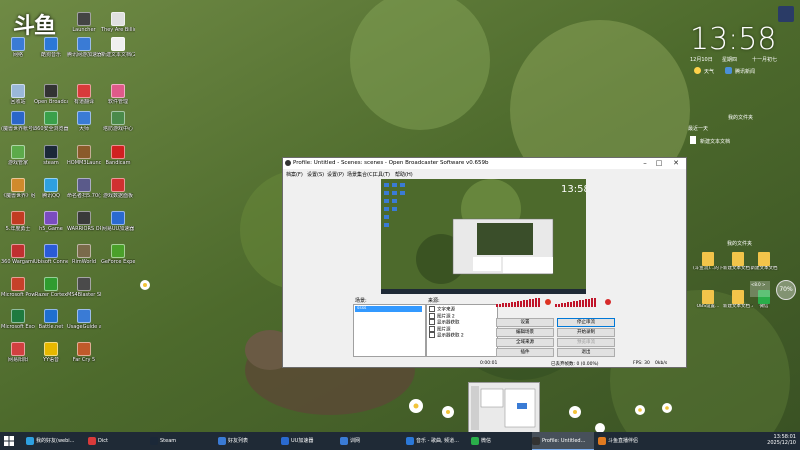 Image resolution: width=800 pixels, height=450 pixels. What do you see at coordinates (360, 174) in the screenshot?
I see `menu-item: 场景集合(C)` at bounding box center [360, 174].